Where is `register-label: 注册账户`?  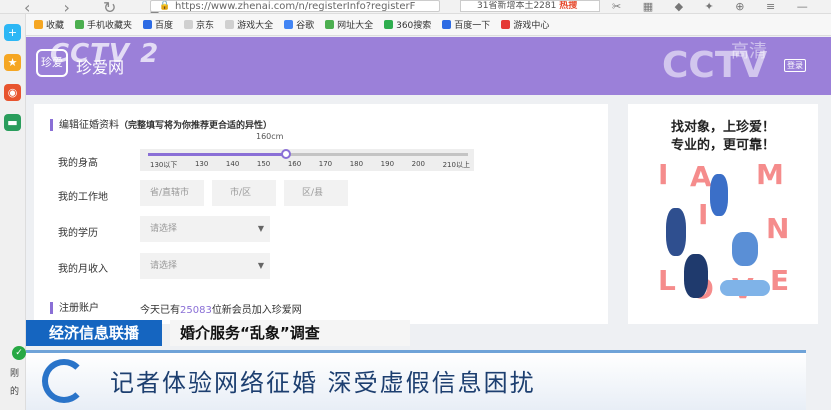
register-label: 注册账户 is located at coordinates (79, 308).